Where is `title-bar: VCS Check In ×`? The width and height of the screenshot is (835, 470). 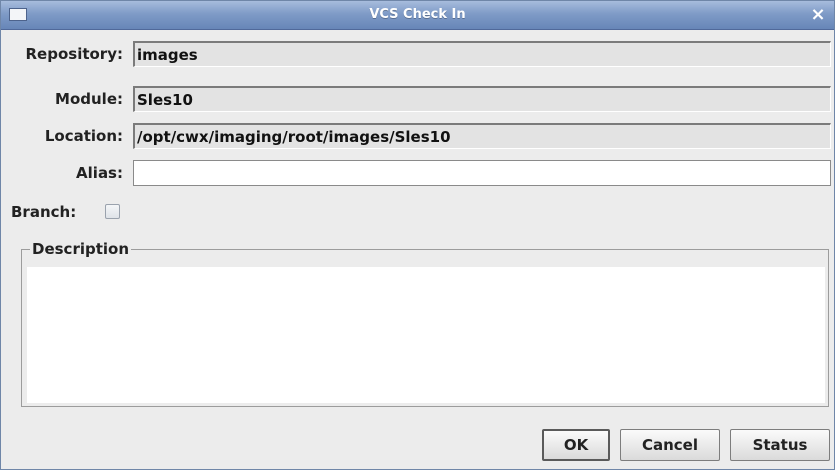 title-bar: VCS Check In × is located at coordinates (417, 15).